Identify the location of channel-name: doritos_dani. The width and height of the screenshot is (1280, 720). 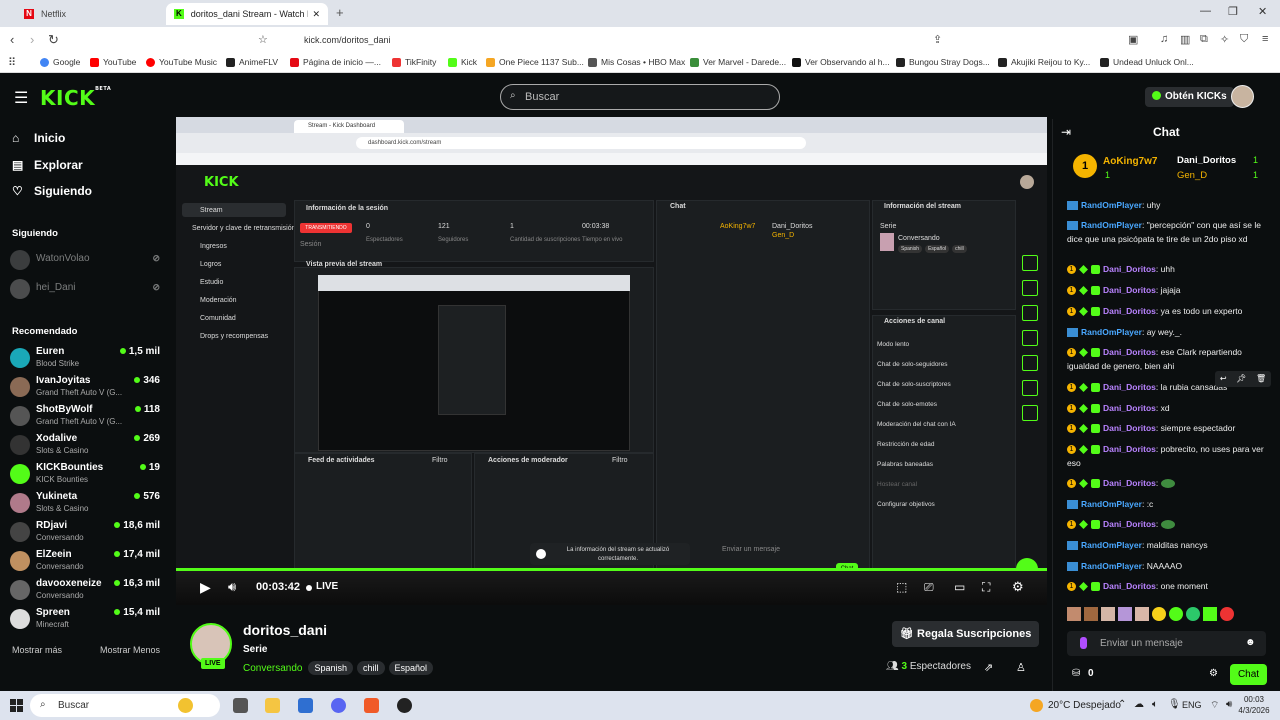
(285, 630).